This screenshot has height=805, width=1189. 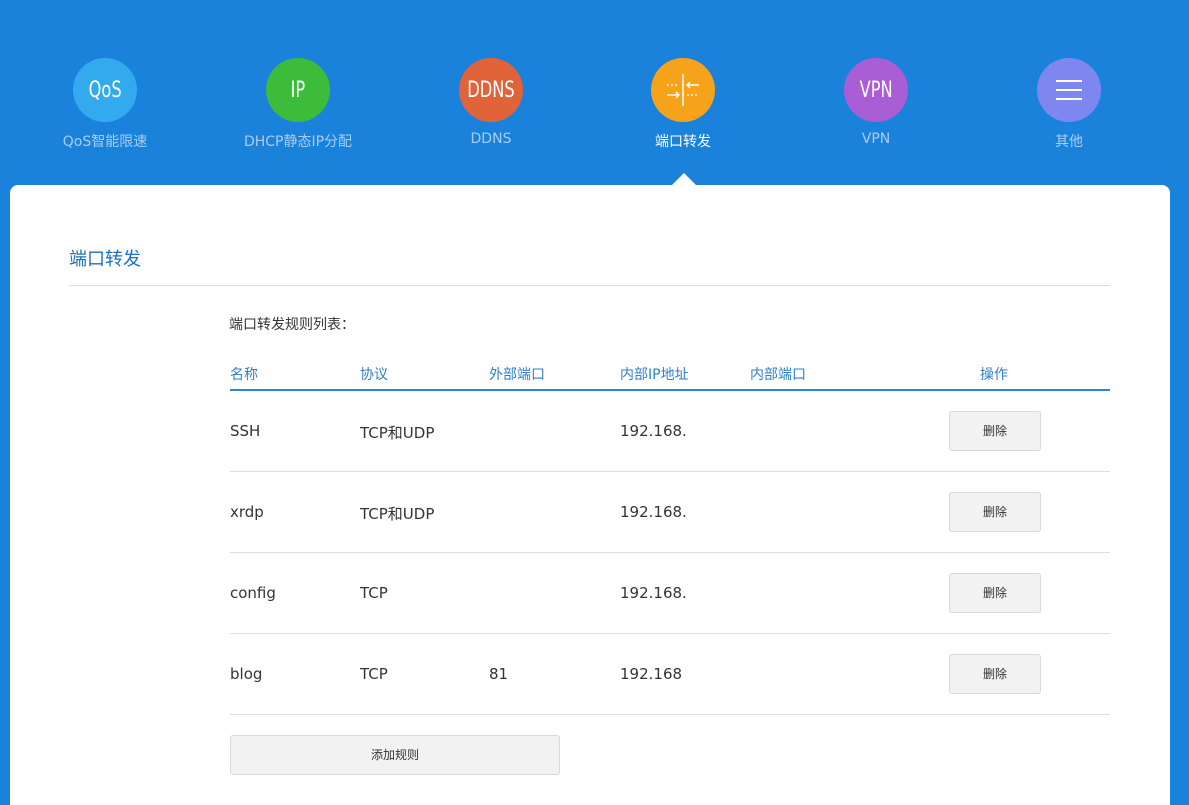 I want to click on nav-item-dhcp-static-ip: IP DHCP静态IP分配, so click(x=298, y=104).